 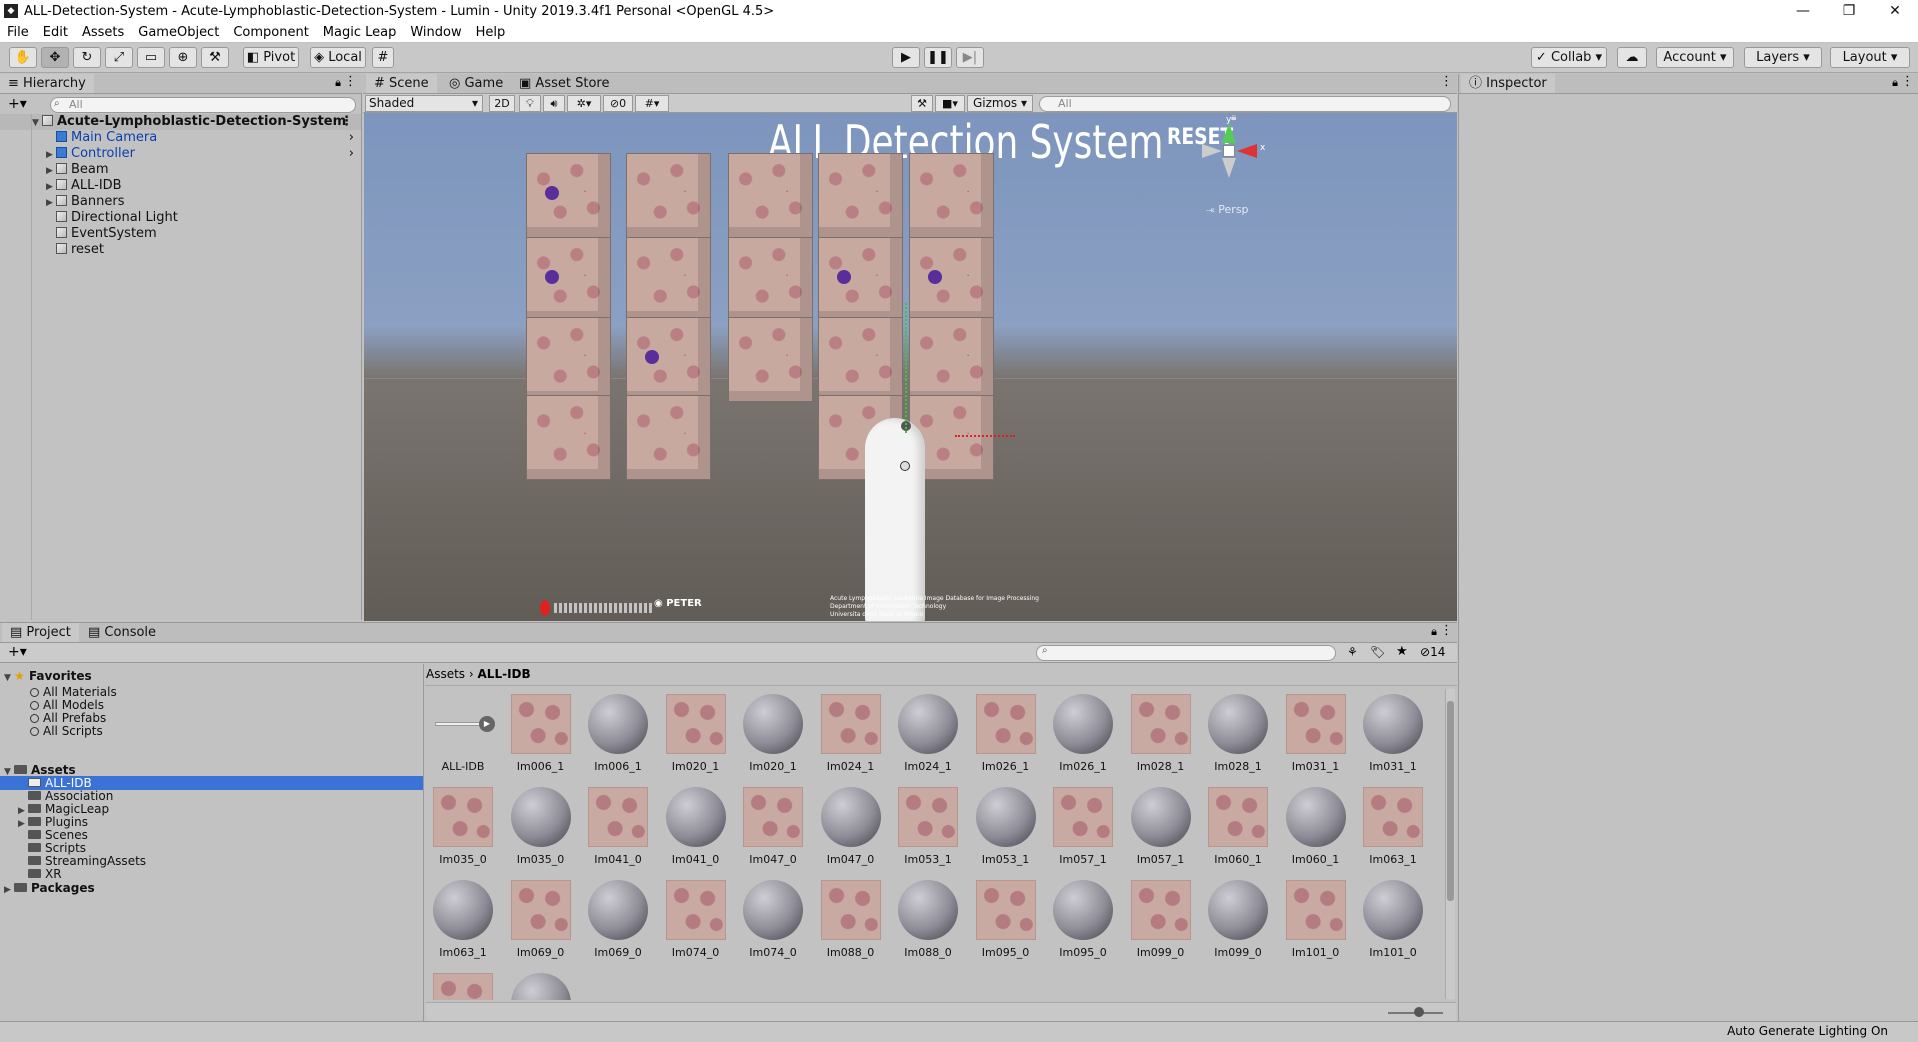 What do you see at coordinates (1450, 801) in the screenshot?
I see `scrollbar-thumb` at bounding box center [1450, 801].